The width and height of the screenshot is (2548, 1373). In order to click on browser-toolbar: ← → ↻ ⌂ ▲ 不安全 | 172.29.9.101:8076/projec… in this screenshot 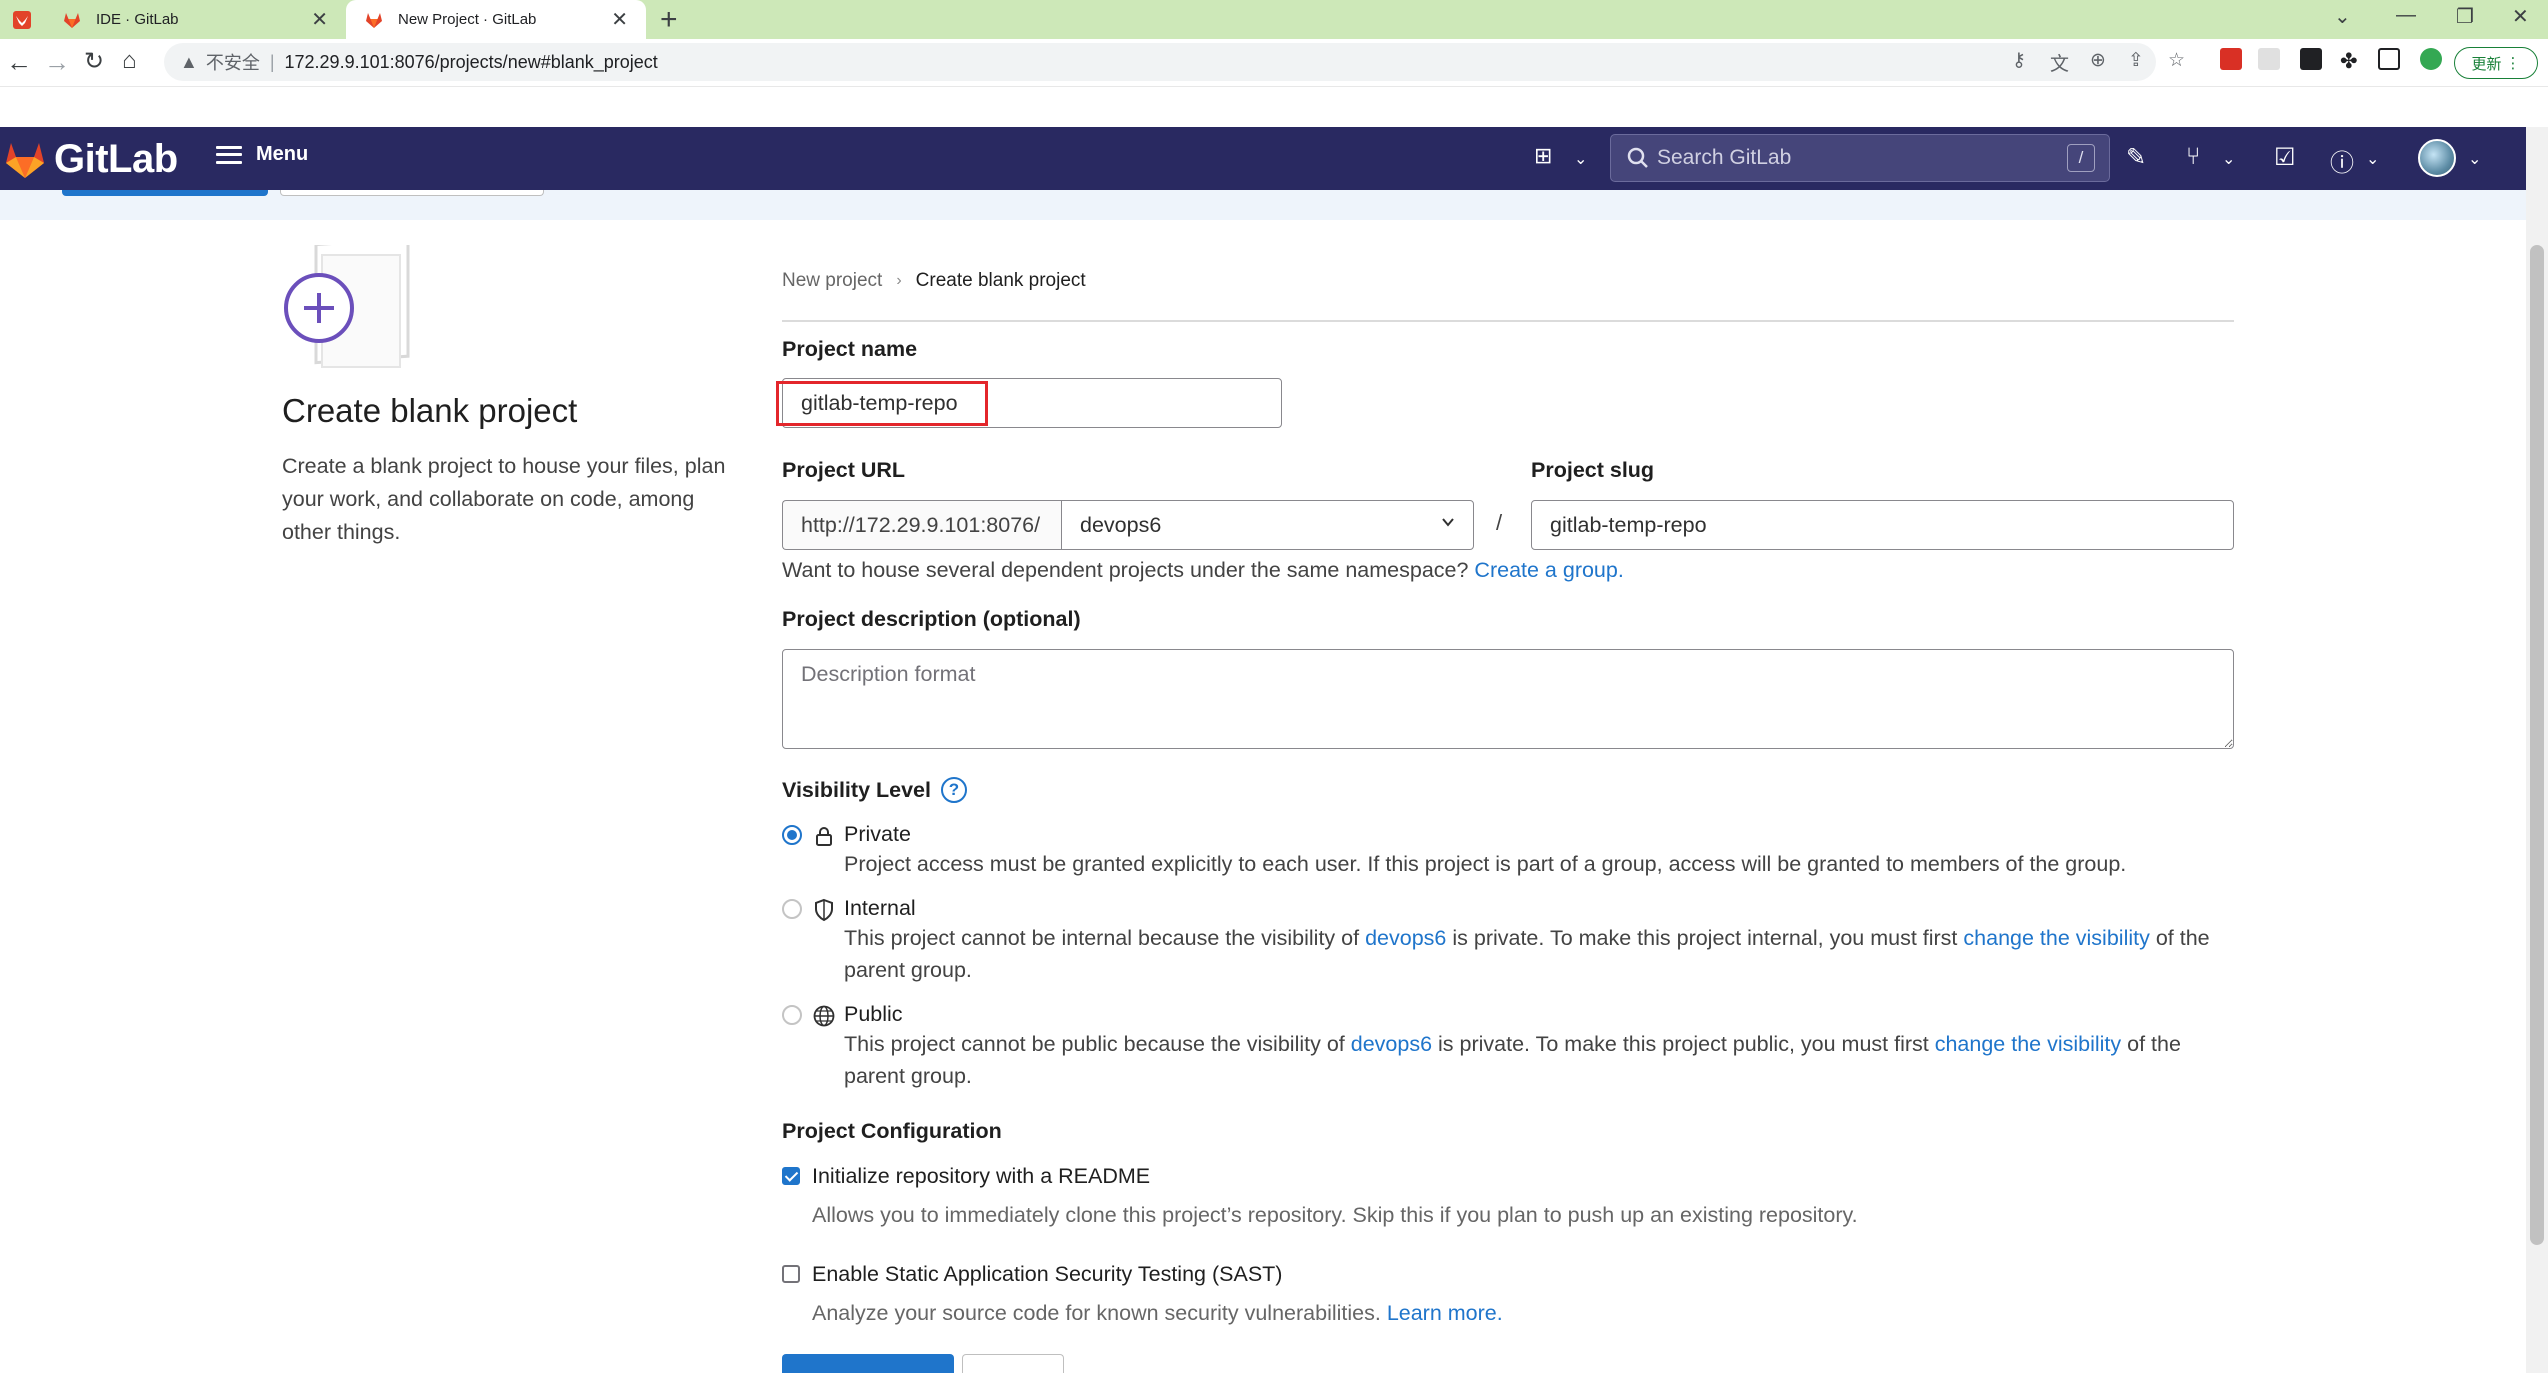, I will do `click(1274, 63)`.